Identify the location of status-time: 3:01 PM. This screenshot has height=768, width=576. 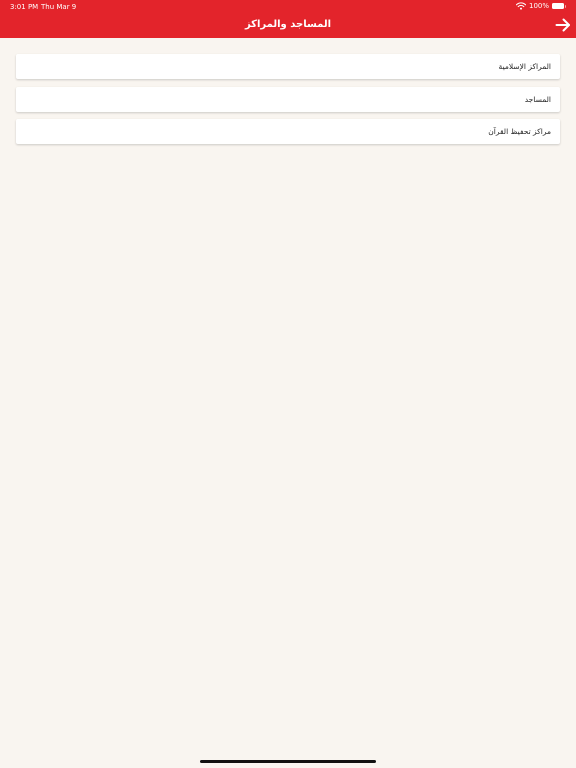
(24, 7).